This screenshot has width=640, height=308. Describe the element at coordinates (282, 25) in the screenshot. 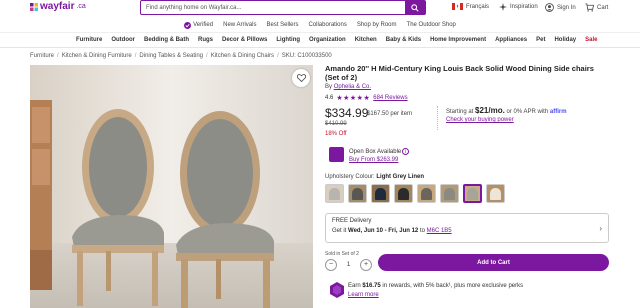

I see `subnav-best-sellers: Best Sellers` at that location.